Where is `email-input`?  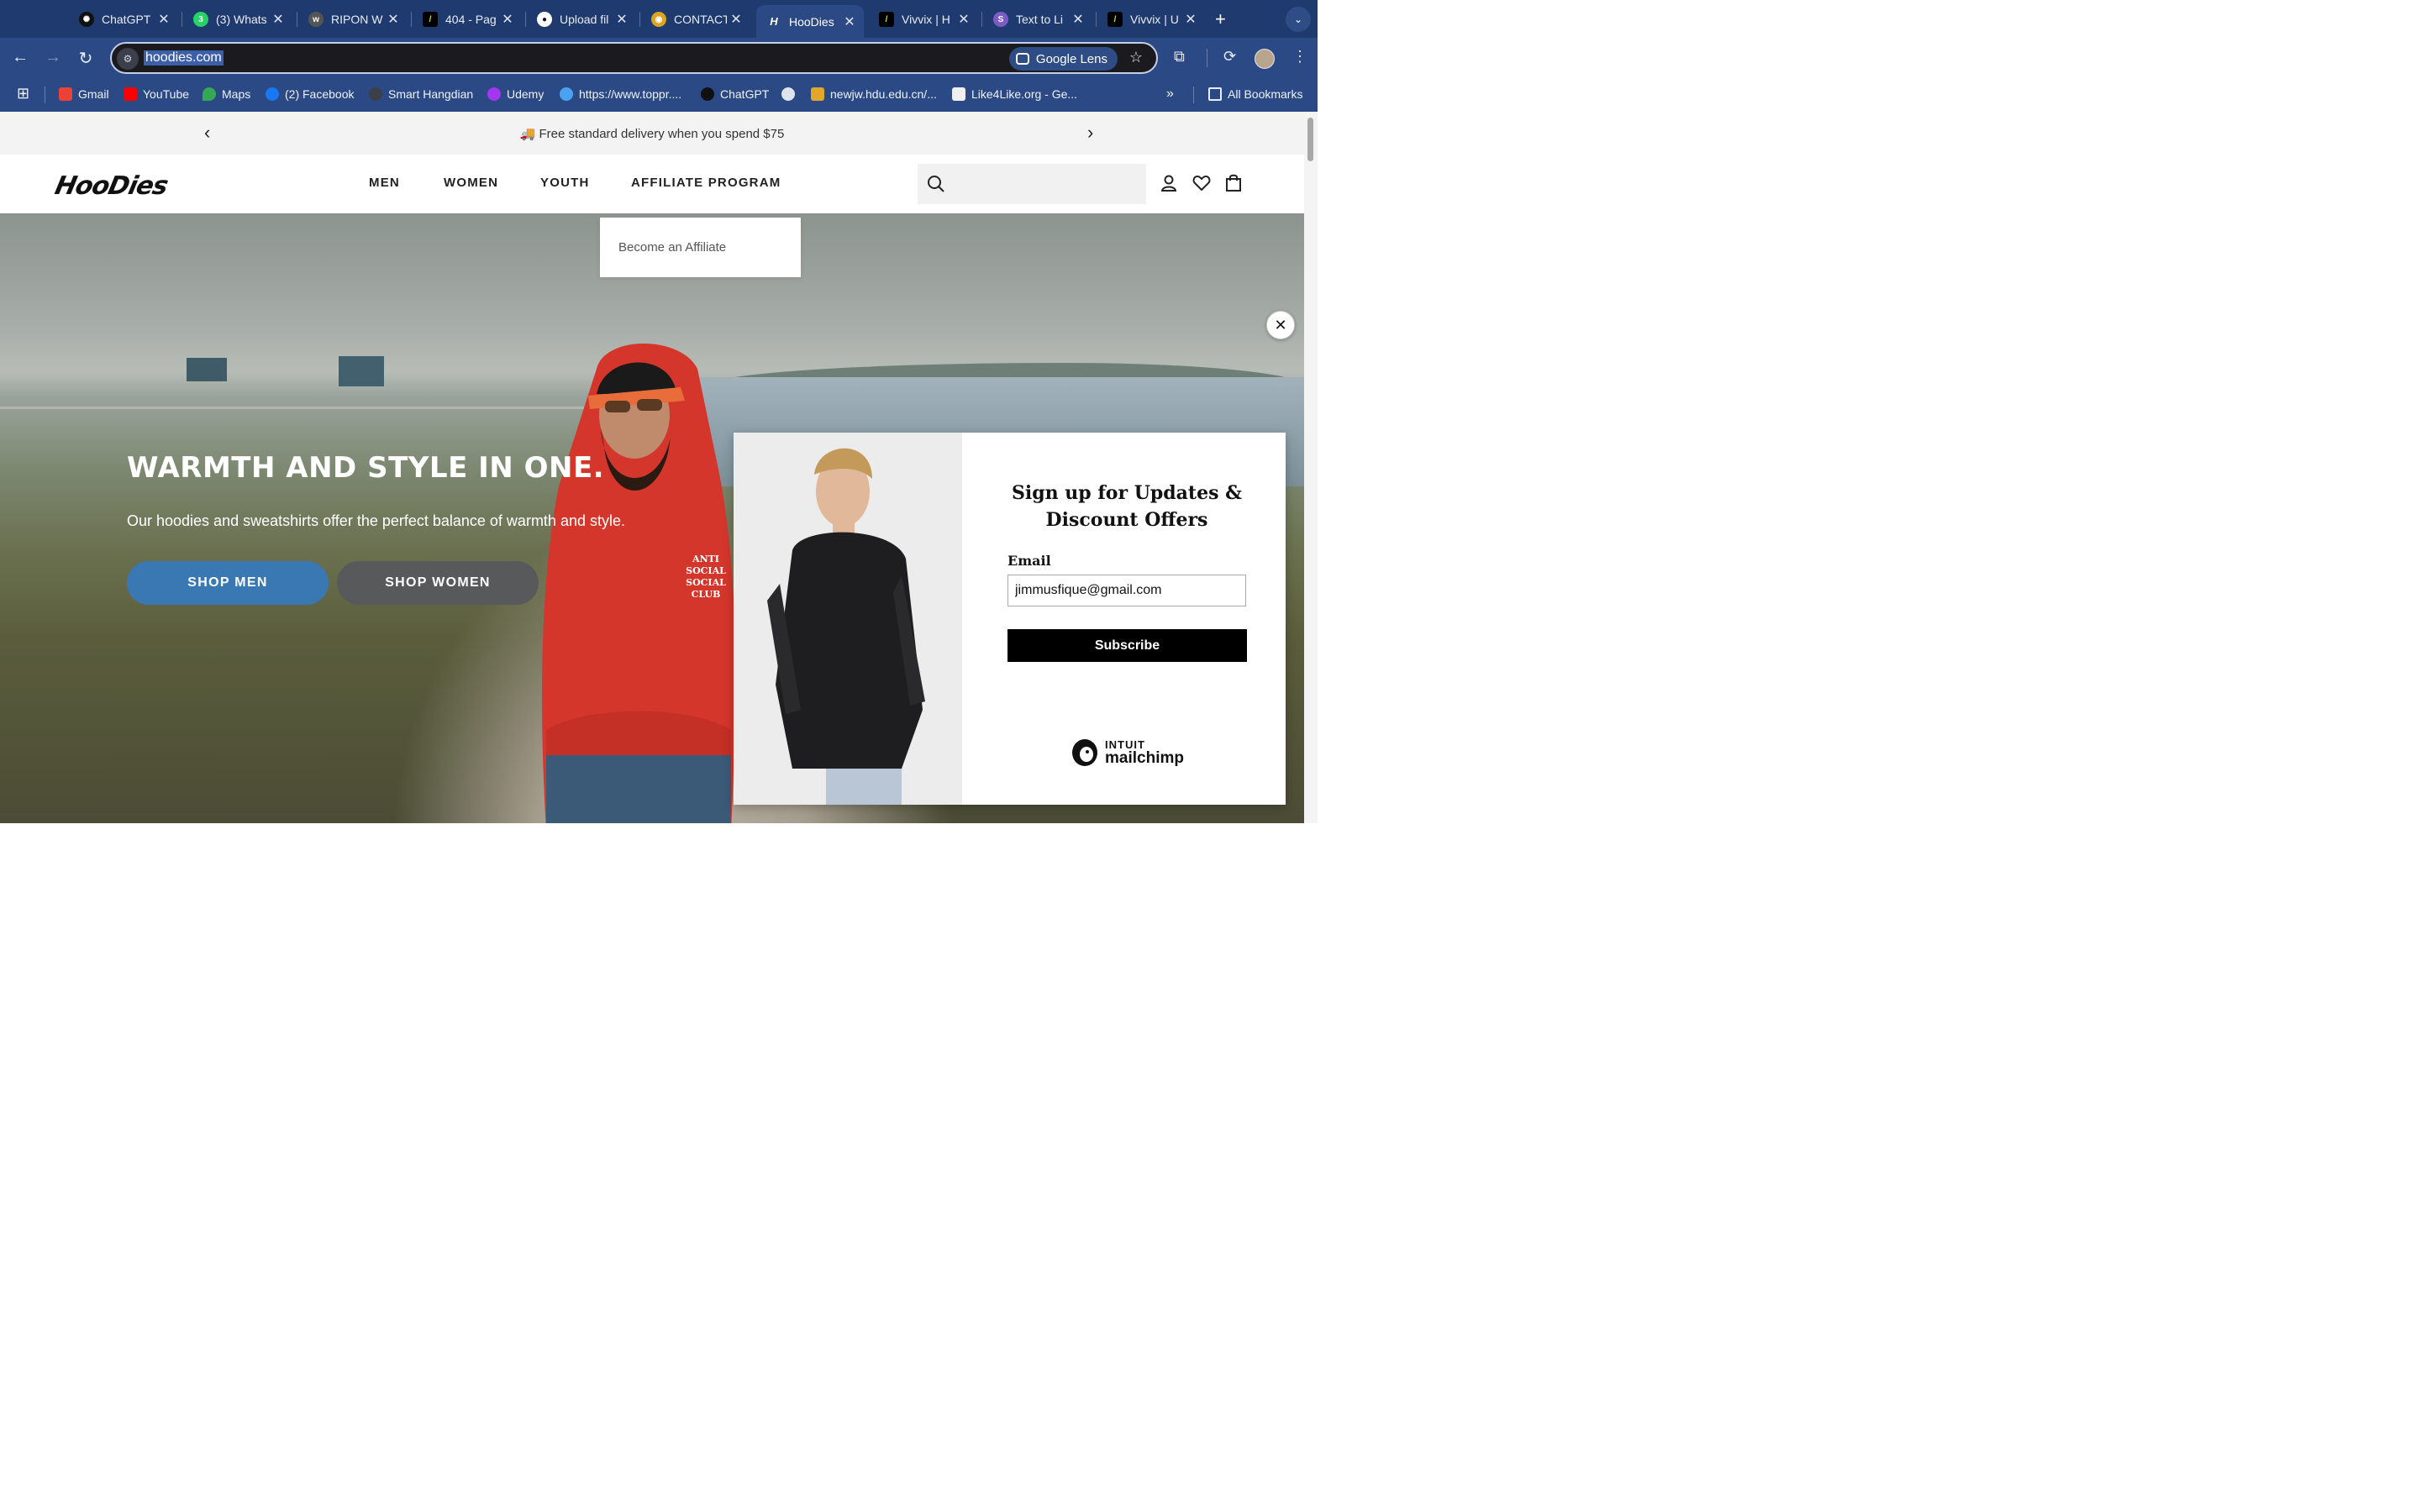 email-input is located at coordinates (1126, 590).